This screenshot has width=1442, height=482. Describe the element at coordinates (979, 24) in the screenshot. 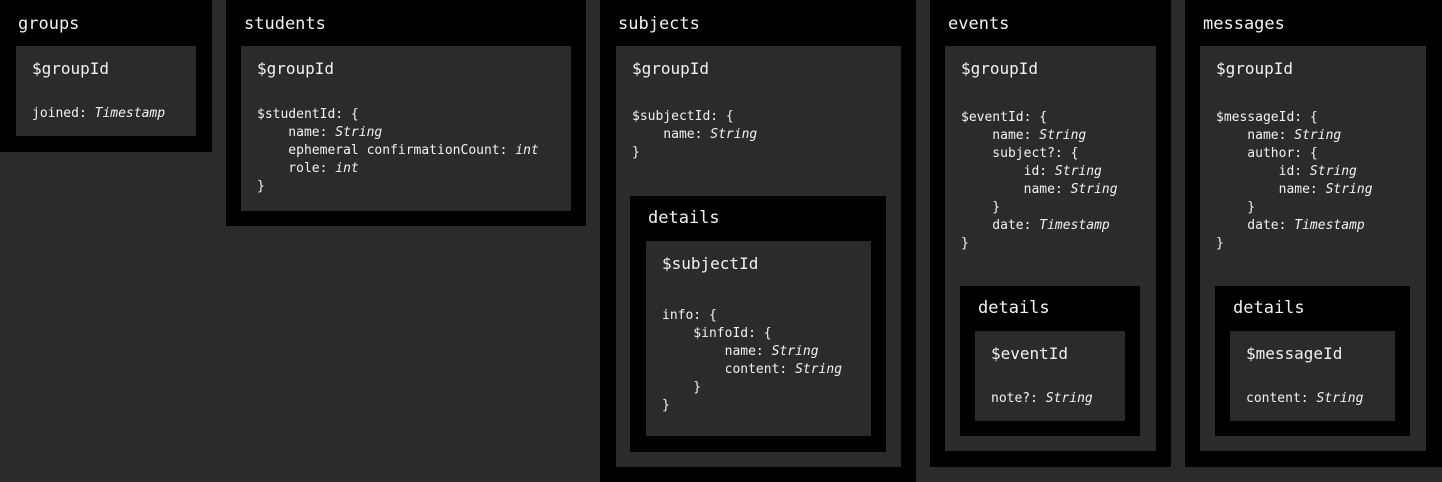

I see `collection-title: events` at that location.